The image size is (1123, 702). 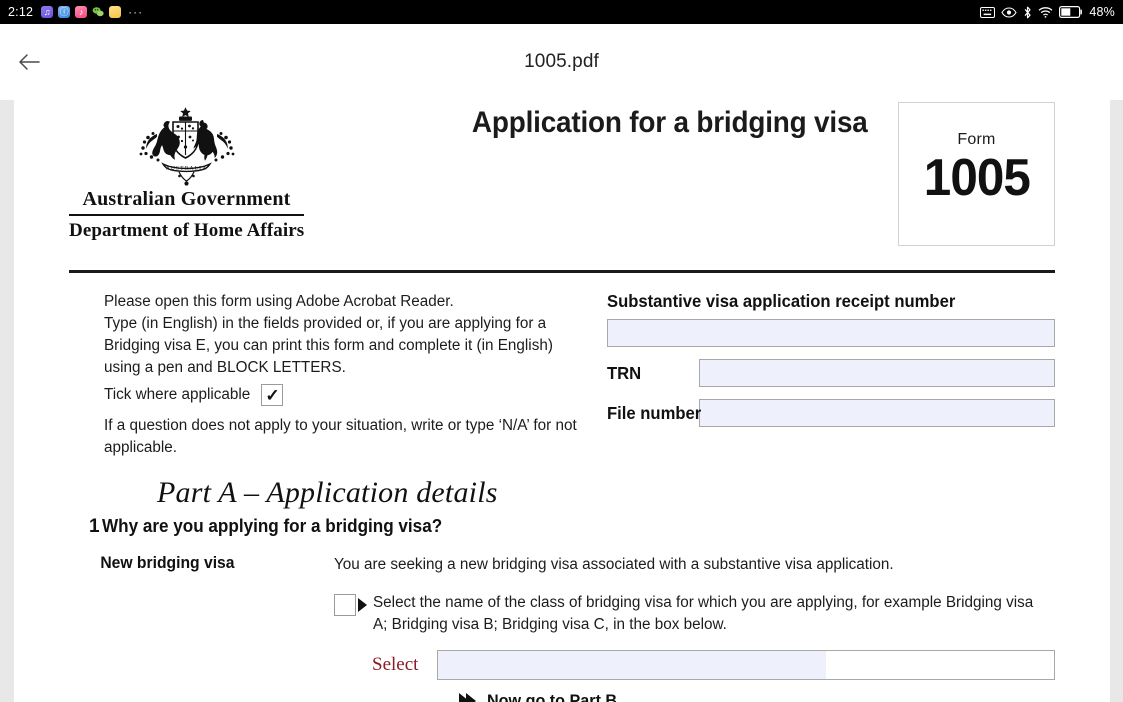 What do you see at coordinates (1027, 12) in the screenshot?
I see `bluetooth-icon` at bounding box center [1027, 12].